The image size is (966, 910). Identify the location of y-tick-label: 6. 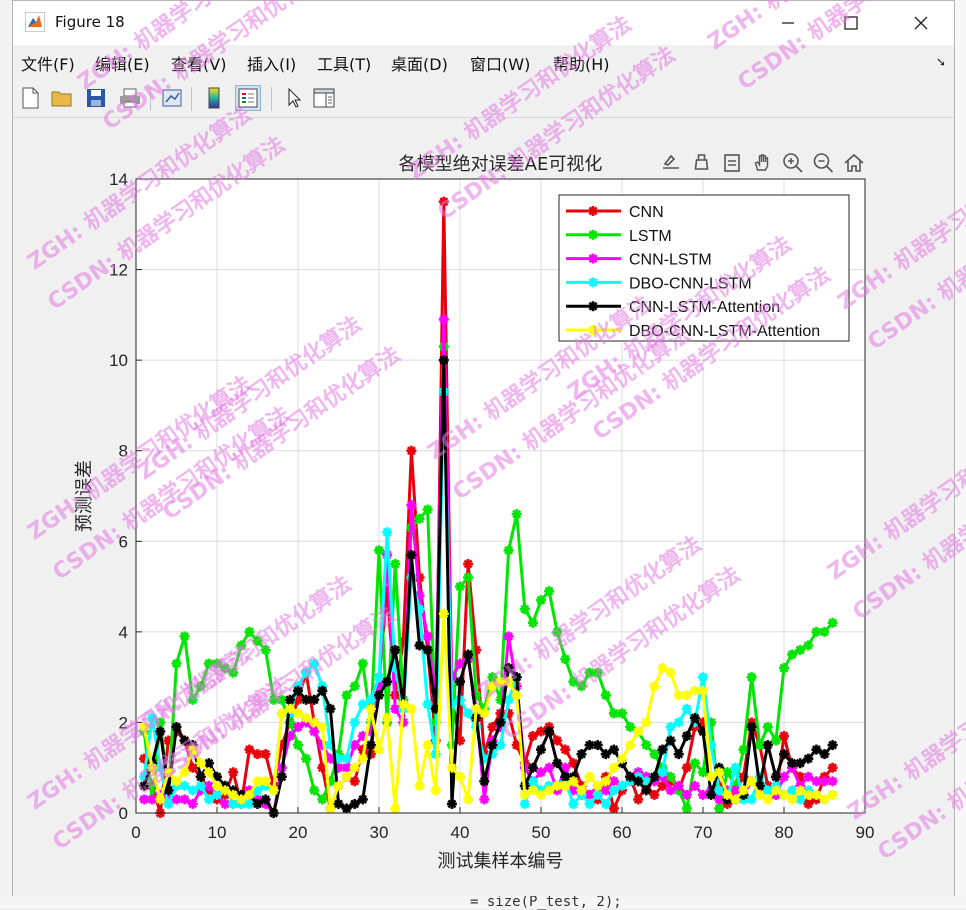
(123, 541).